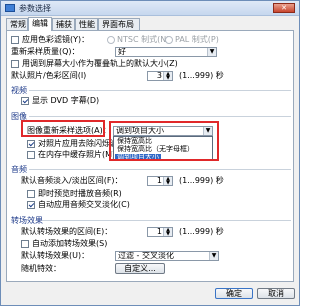 The width and height of the screenshot is (320, 306). What do you see at coordinates (49, 75) in the screenshot?
I see `default-duration-label: 默认照片/色彩区间(I)` at bounding box center [49, 75].